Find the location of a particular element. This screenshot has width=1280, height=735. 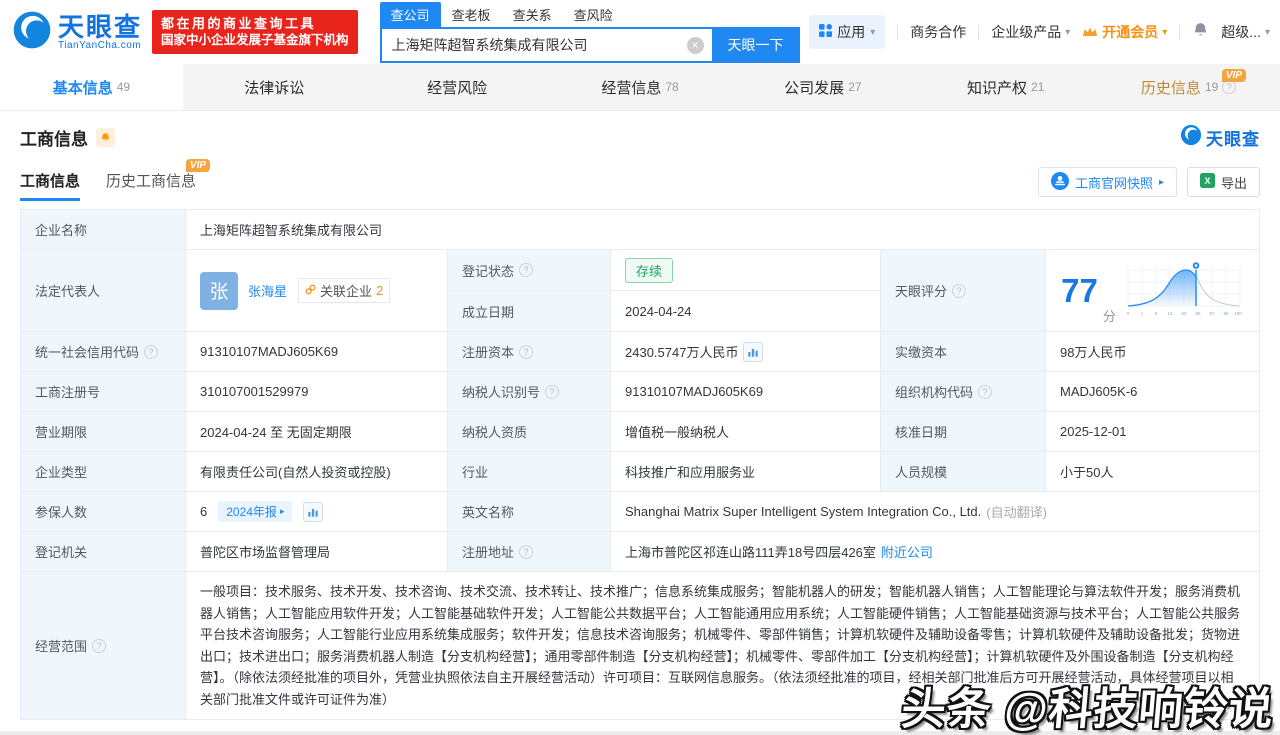

score-unit: 分 is located at coordinates (1109, 316).